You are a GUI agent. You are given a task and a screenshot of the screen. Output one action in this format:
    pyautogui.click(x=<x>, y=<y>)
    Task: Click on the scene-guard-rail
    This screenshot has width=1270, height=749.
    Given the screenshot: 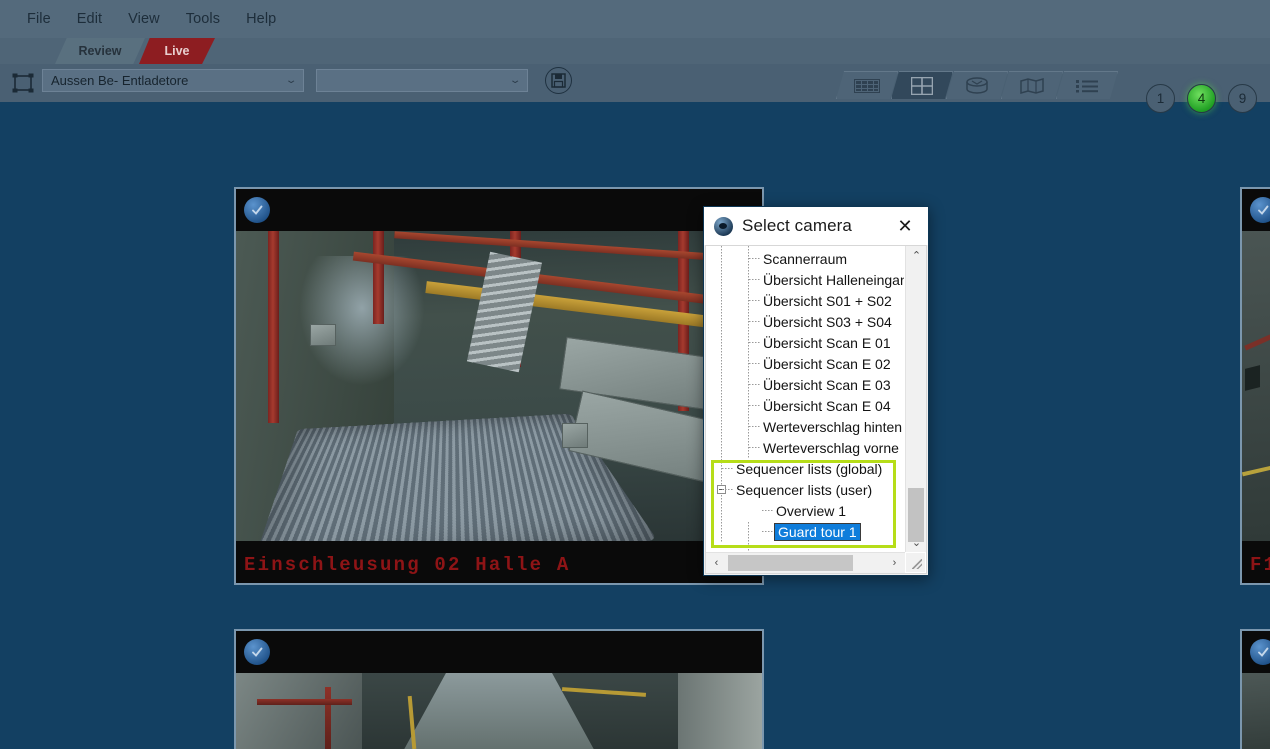 What is the action you would take?
    pyautogui.click(x=572, y=305)
    